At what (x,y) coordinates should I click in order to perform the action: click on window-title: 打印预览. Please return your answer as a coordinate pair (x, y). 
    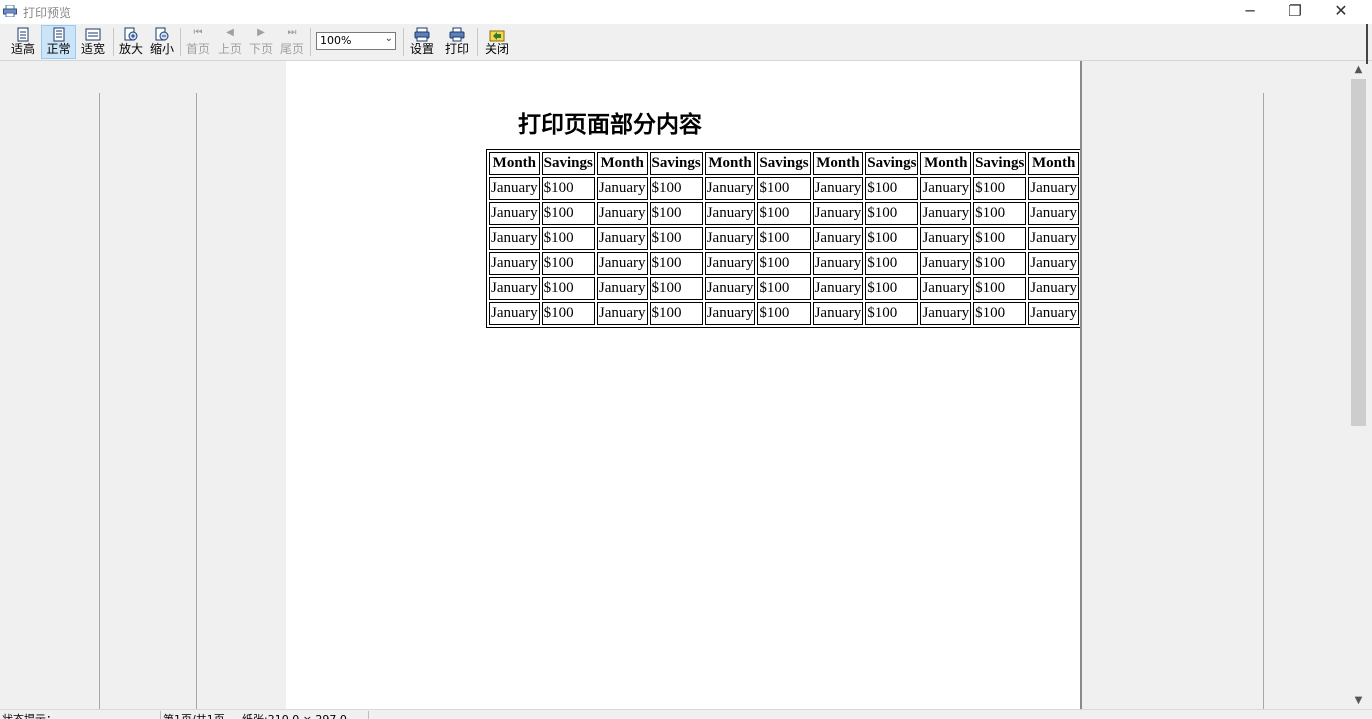
    Looking at the image, I should click on (47, 13).